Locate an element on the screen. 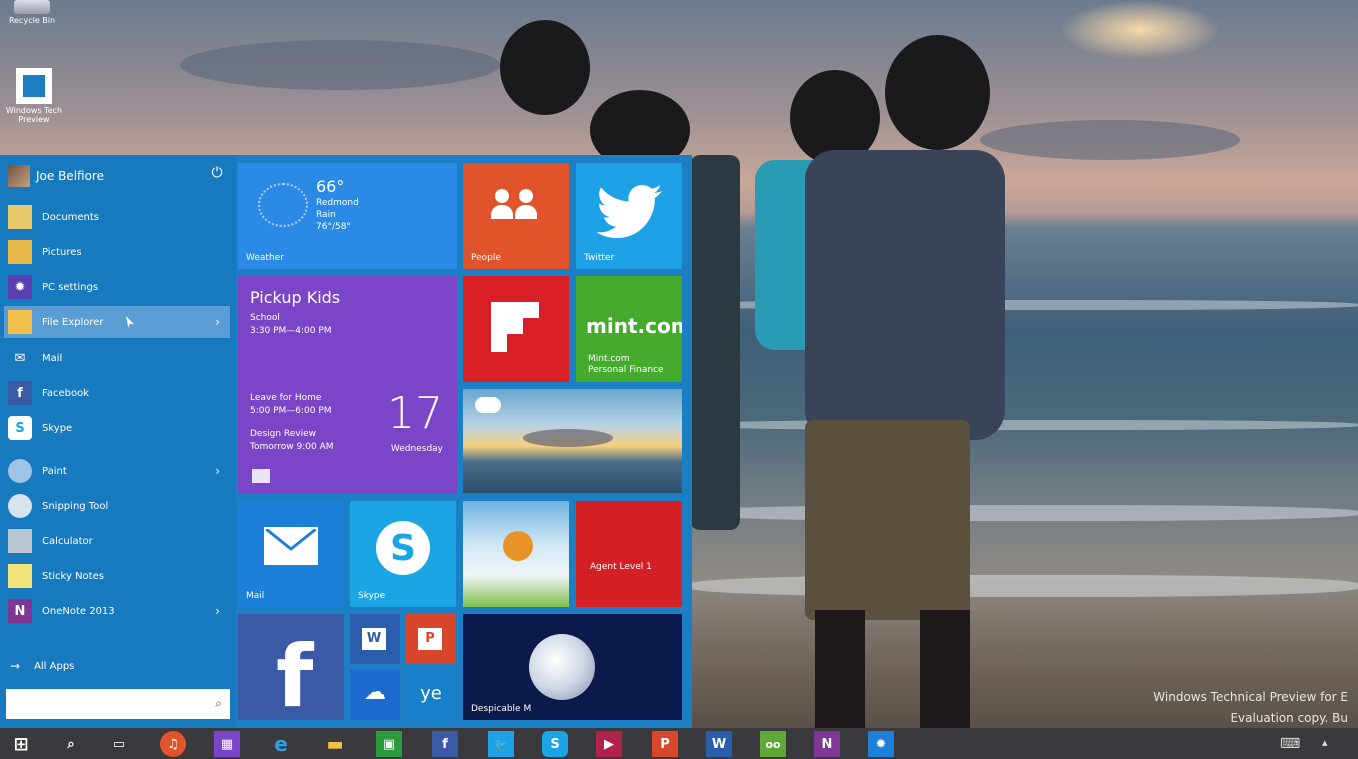  recycle-bin-icon is located at coordinates (32, 7).